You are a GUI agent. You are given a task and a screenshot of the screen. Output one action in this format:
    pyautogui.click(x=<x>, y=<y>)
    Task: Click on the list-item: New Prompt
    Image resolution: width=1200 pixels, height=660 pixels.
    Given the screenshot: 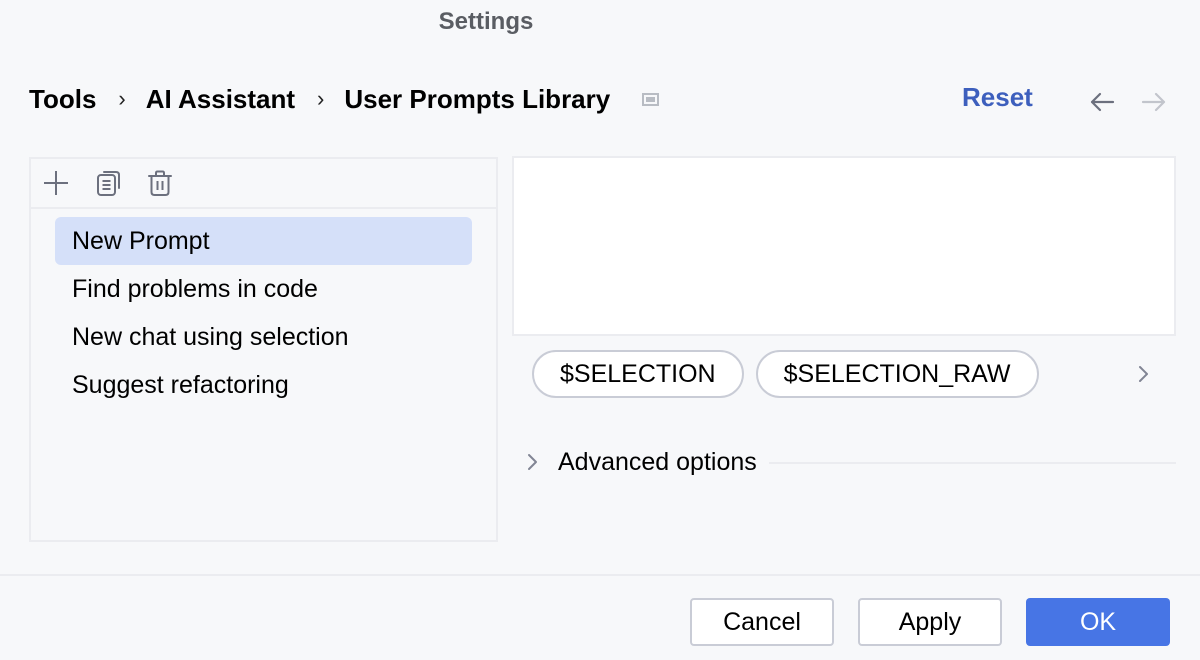 What is the action you would take?
    pyautogui.click(x=263, y=241)
    